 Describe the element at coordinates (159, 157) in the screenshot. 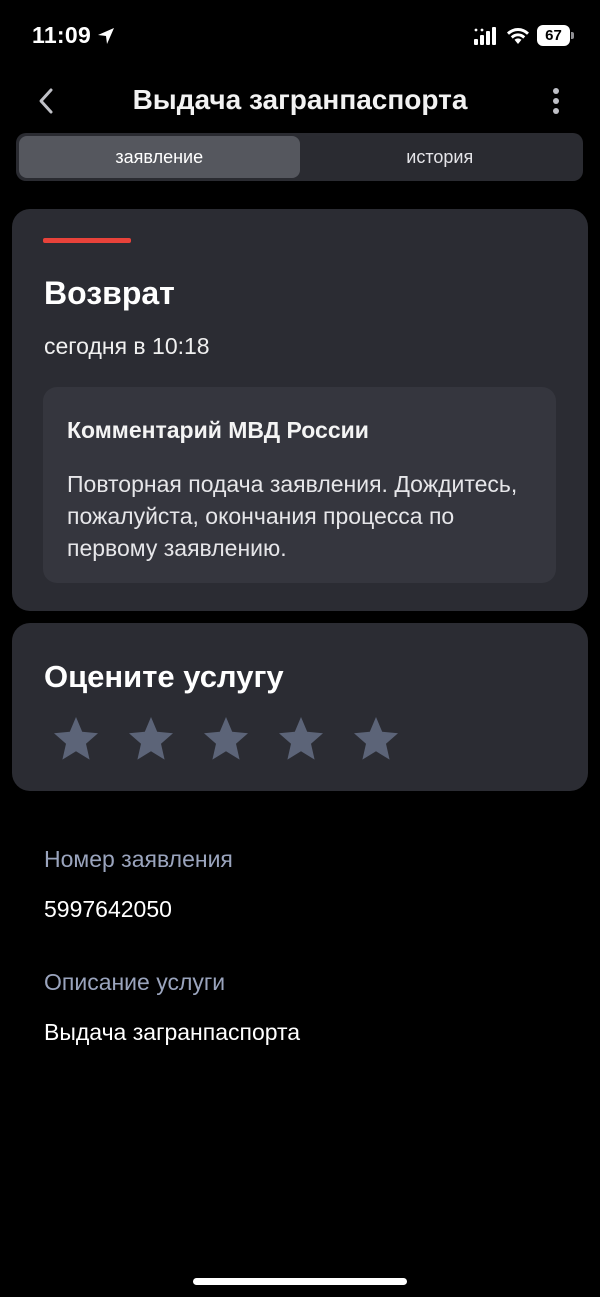

I see `tab-application: заявление` at that location.